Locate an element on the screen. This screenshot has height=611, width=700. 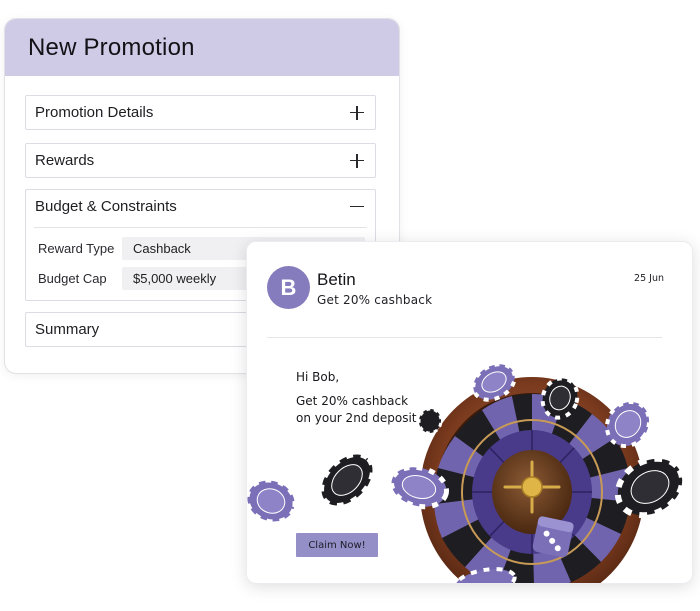
section-label: Budget & Constraints is located at coordinates (106, 206).